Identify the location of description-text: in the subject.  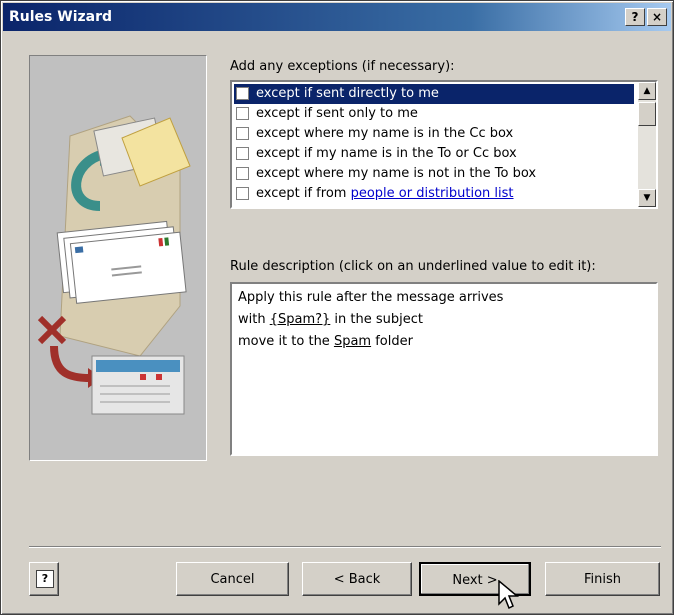
(376, 319).